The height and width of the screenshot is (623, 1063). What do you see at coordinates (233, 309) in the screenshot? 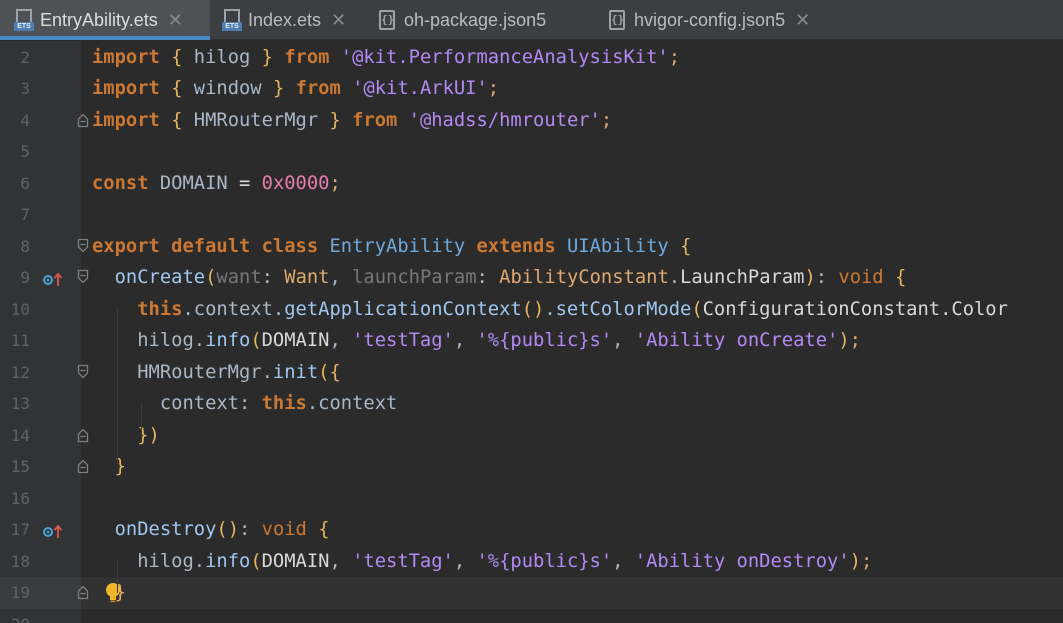
I see `code-token: .context.` at bounding box center [233, 309].